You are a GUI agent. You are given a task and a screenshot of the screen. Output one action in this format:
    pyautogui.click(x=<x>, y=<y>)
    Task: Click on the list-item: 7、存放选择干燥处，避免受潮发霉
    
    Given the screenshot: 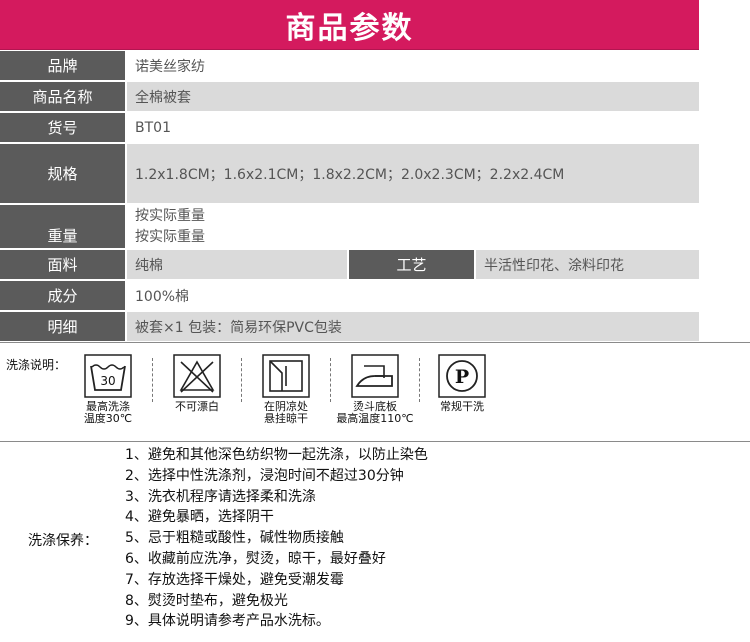 What is the action you would take?
    pyautogui.click(x=234, y=579)
    